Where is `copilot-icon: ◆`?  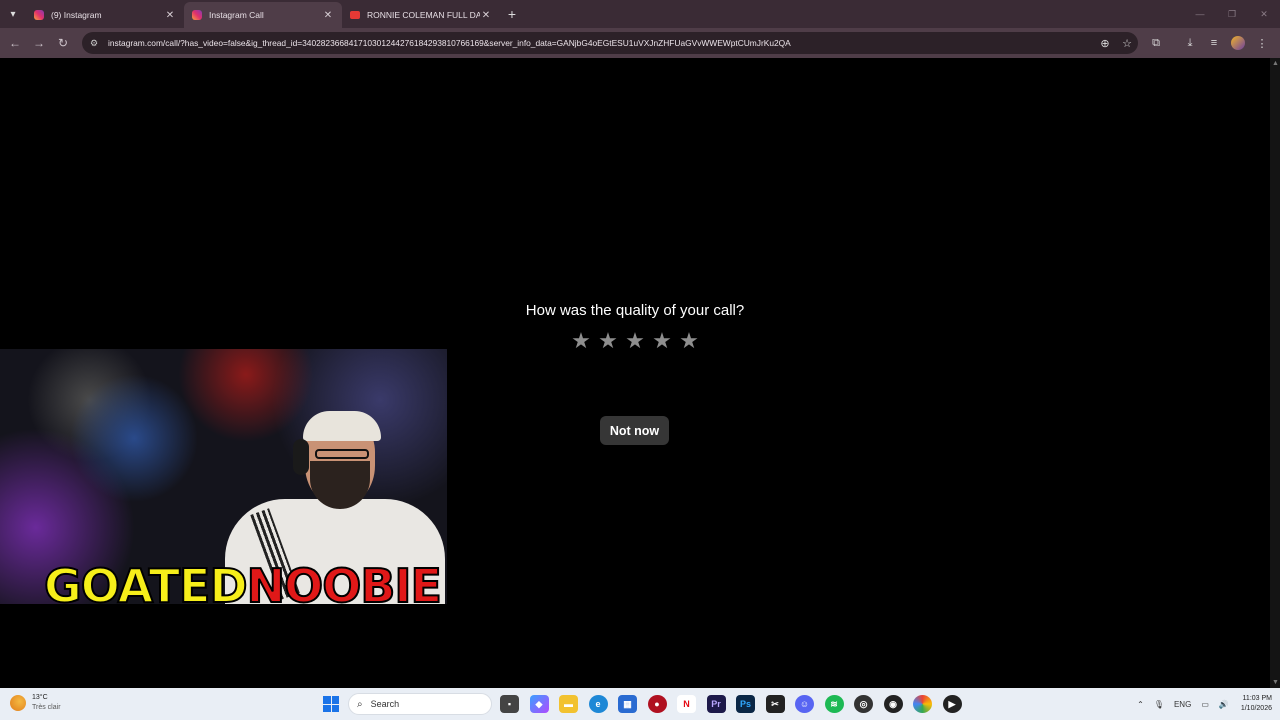
copilot-icon: ◆ is located at coordinates (539, 704).